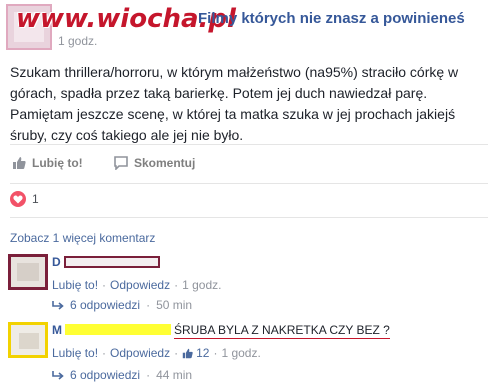 The image size is (496, 388). What do you see at coordinates (174, 375) in the screenshot?
I see `replies-time: 44 min` at bounding box center [174, 375].